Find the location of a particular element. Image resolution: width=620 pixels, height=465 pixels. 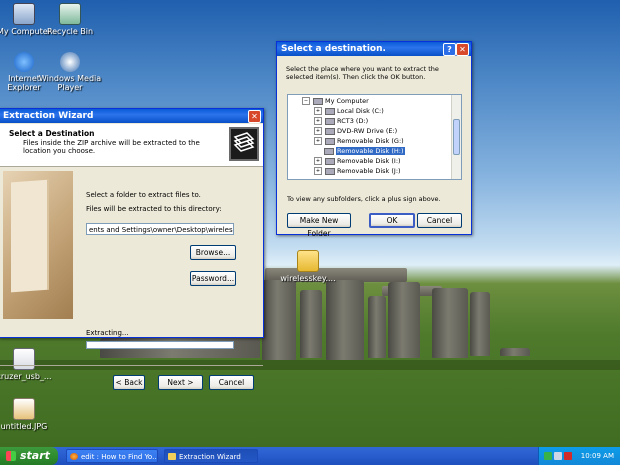

next-button: Next > is located at coordinates (180, 382).